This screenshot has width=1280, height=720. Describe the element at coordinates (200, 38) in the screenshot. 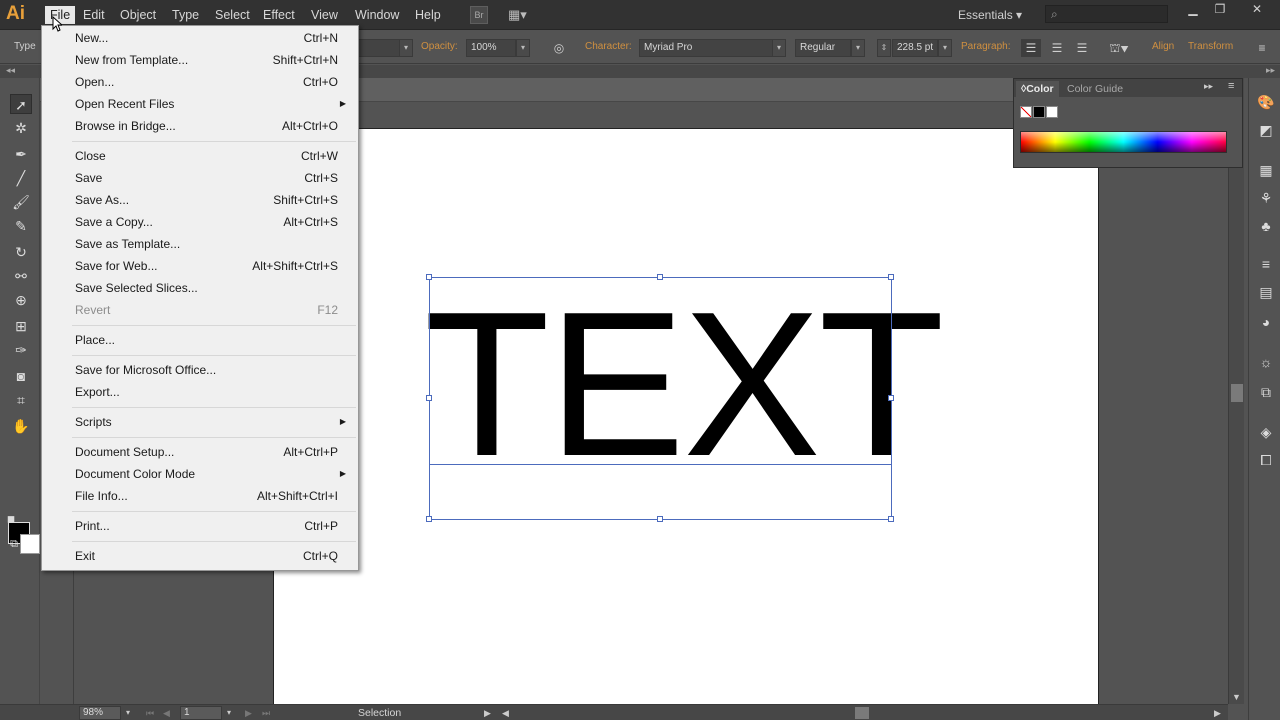

I see `menu-item-new: New... Ctrl+N` at that location.